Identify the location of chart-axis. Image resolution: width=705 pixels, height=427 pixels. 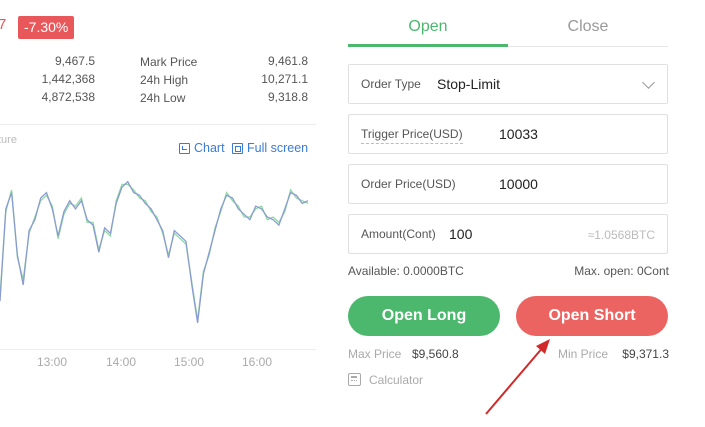
(158, 349).